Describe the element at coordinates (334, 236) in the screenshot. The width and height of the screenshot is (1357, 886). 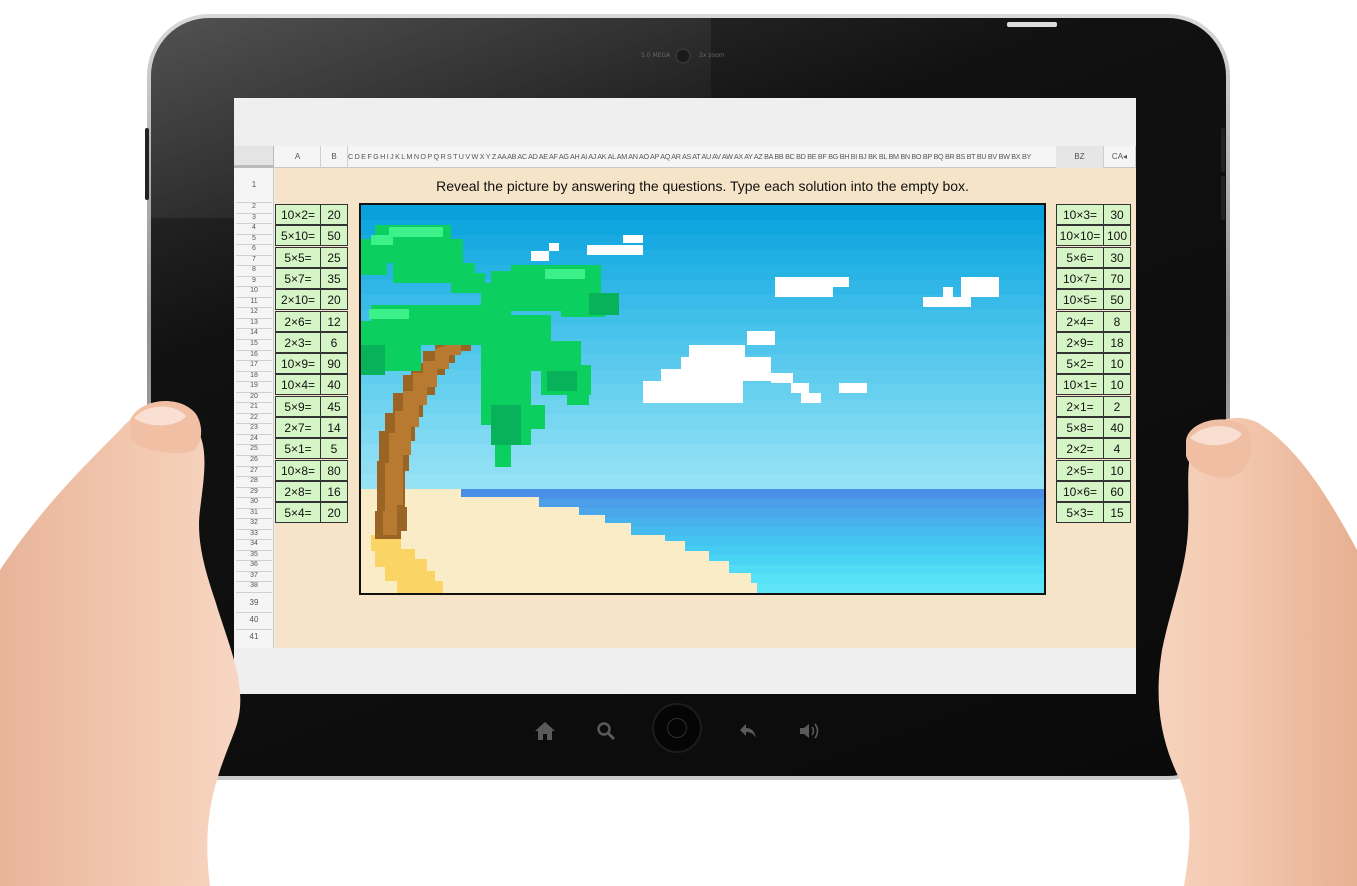
I see `left-answer-cell: 50` at that location.